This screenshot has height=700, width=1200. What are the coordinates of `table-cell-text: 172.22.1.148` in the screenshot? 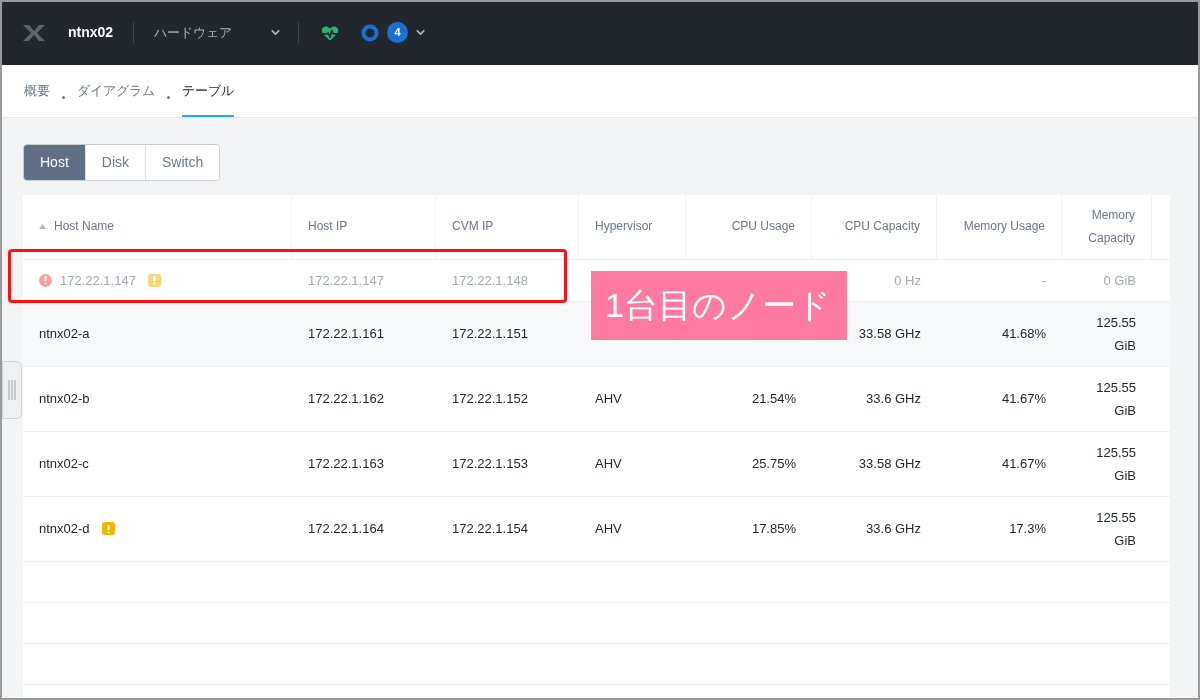 It's located at (490, 280).